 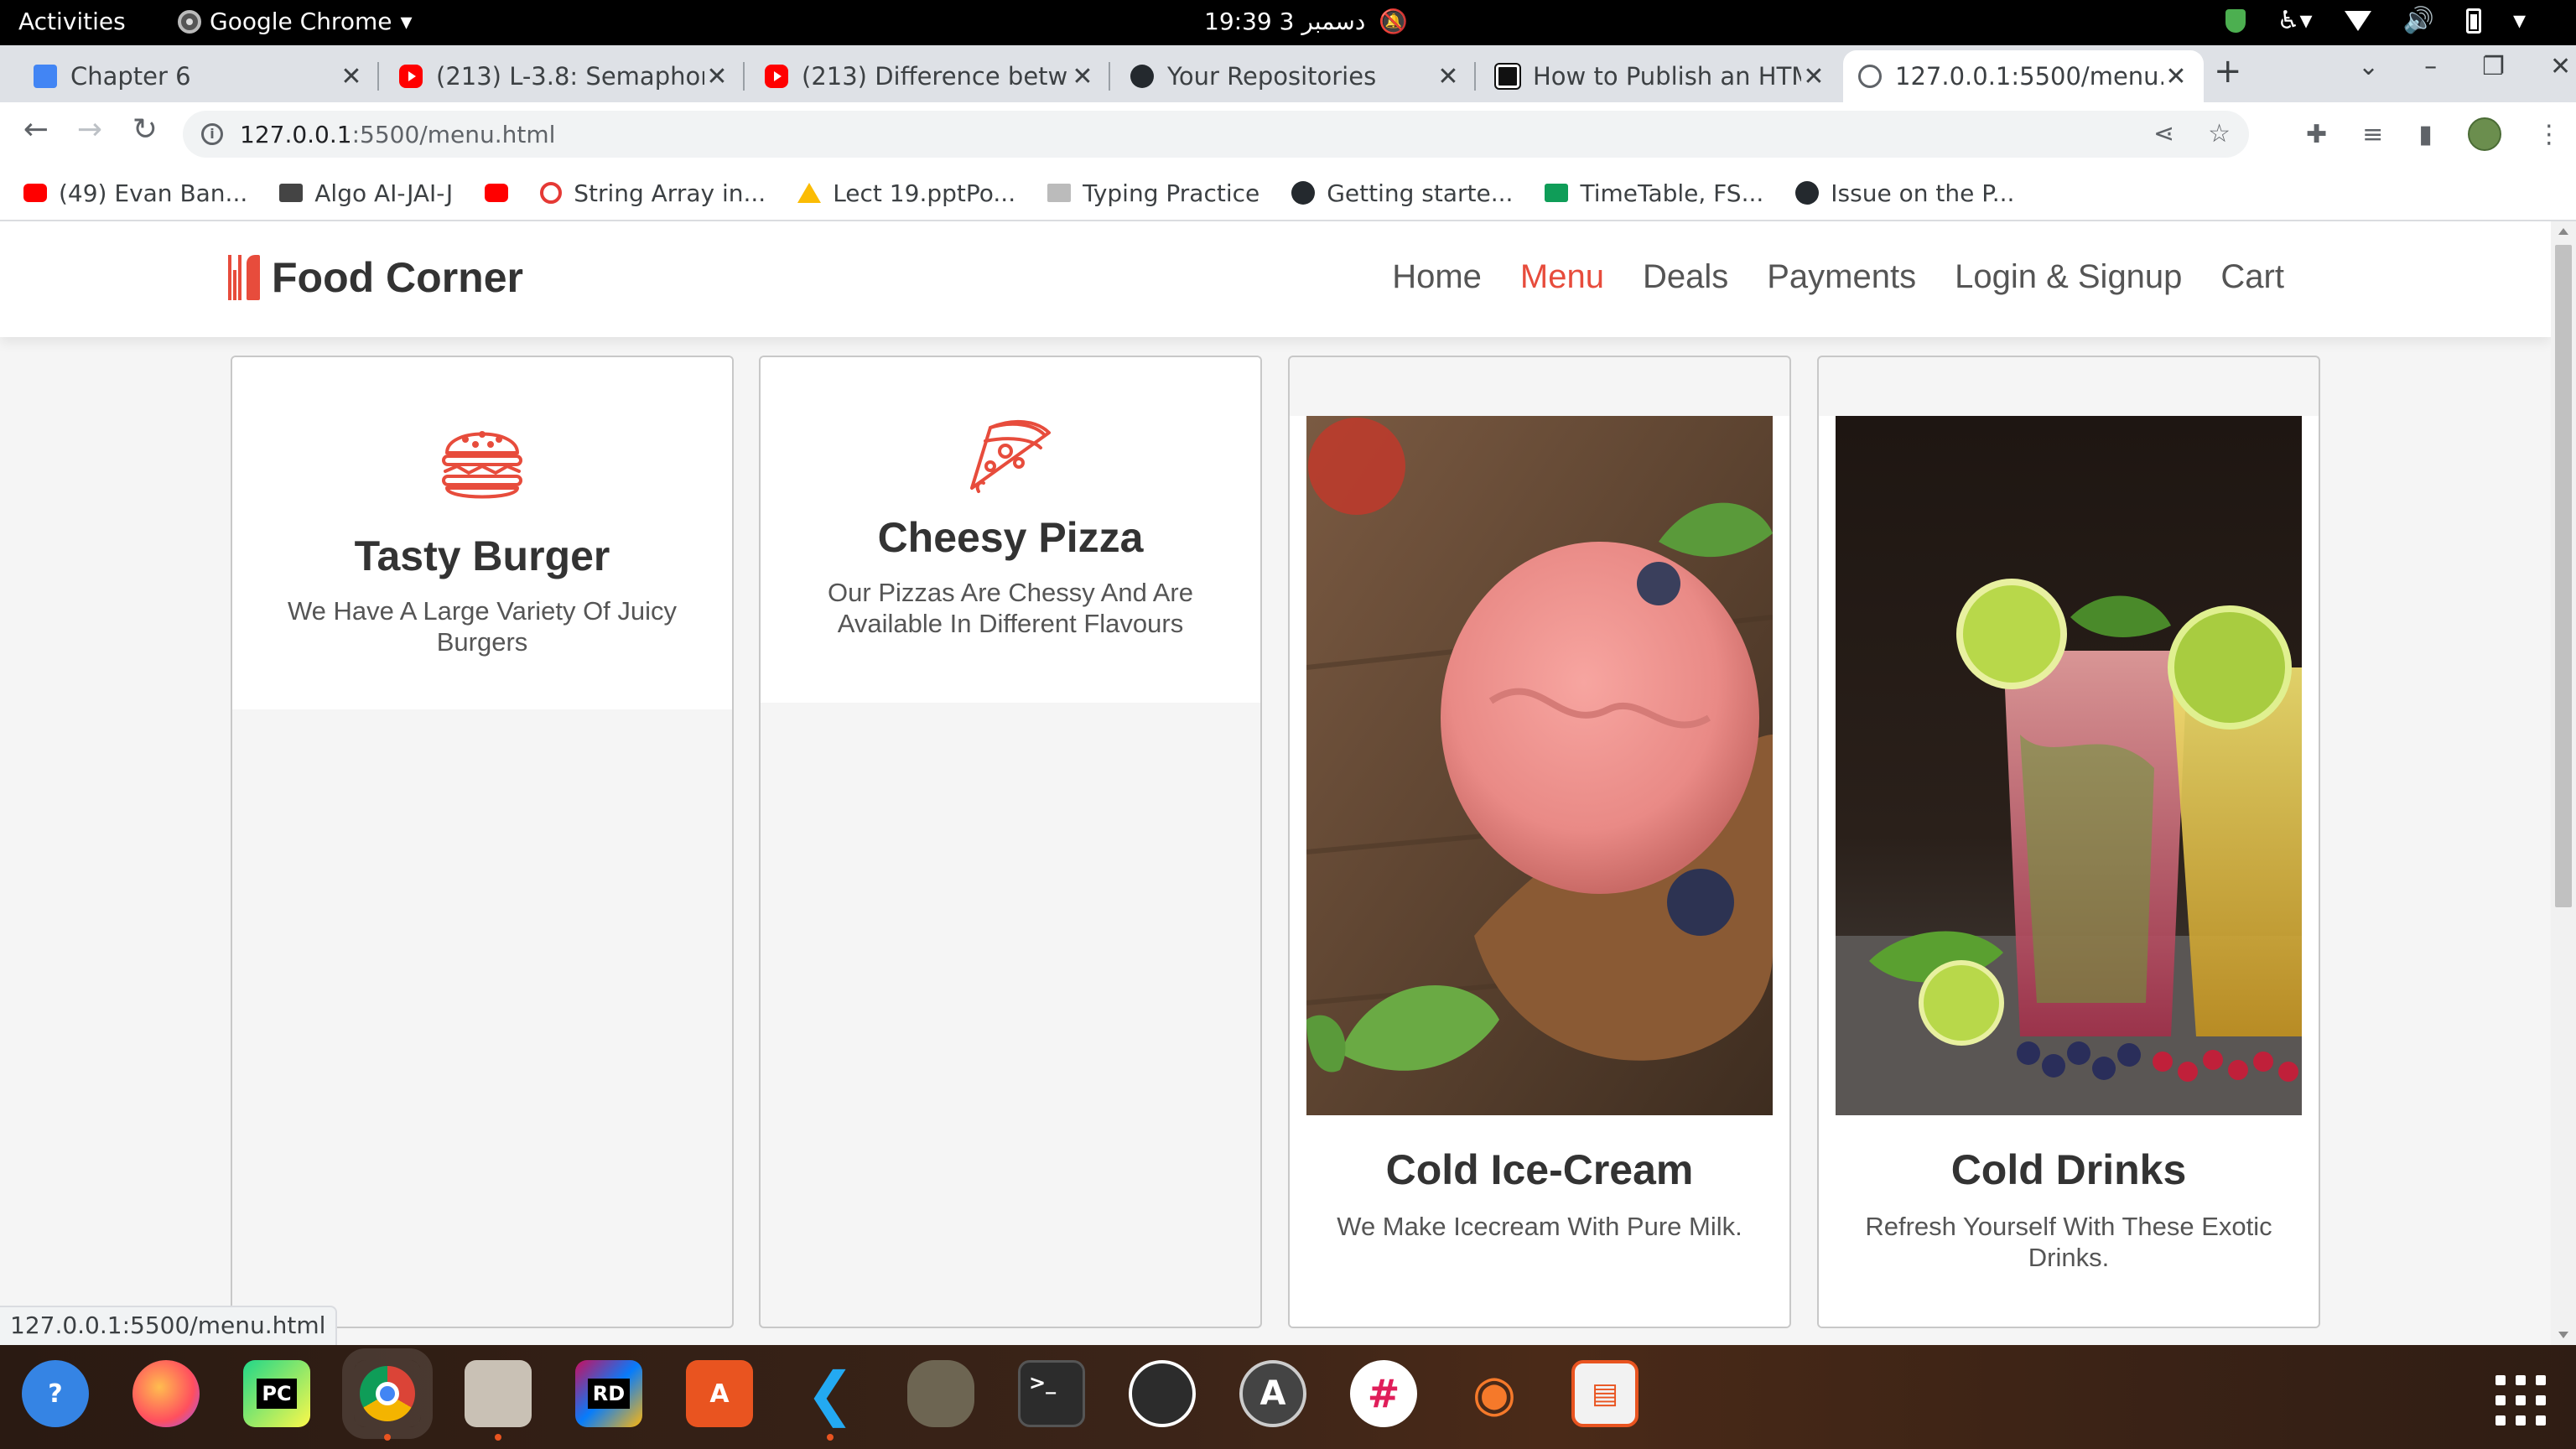 What do you see at coordinates (1051, 1393) in the screenshot?
I see `terminal-icon: >_` at bounding box center [1051, 1393].